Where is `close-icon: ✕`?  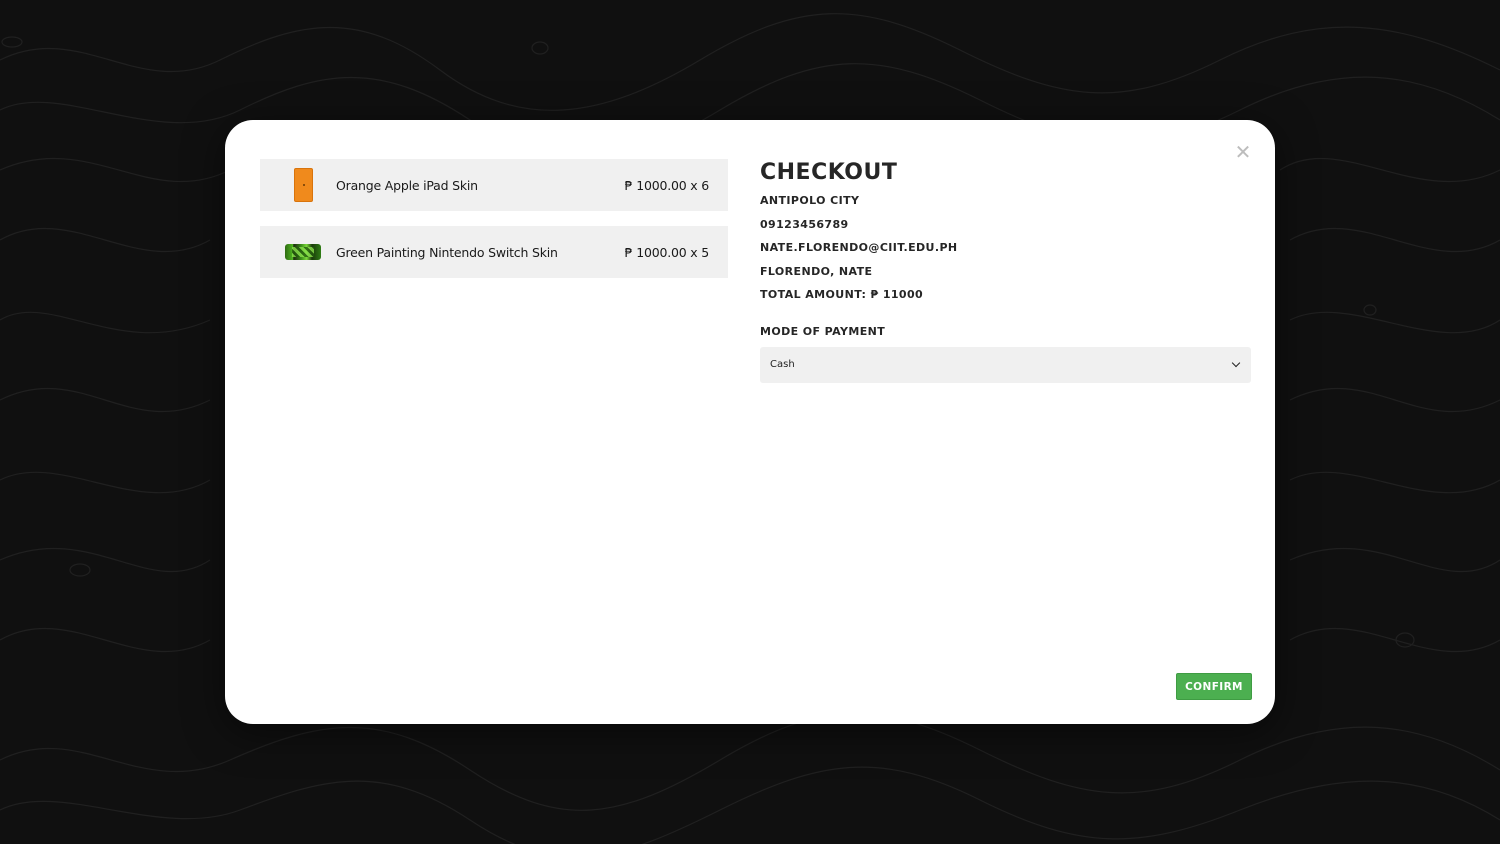
close-icon: ✕ is located at coordinates (1243, 152).